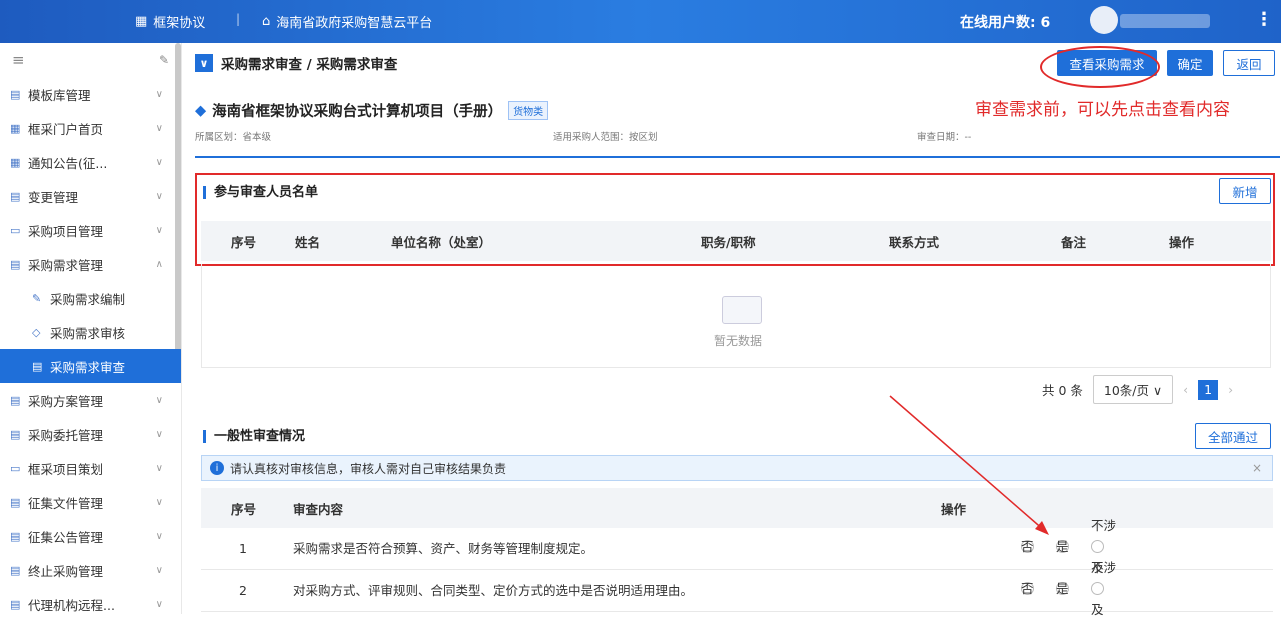 The image size is (1281, 631). What do you see at coordinates (90, 162) in the screenshot?
I see `sidebar-item-notice: ▦ 通知公告(征... ∨` at bounding box center [90, 162].